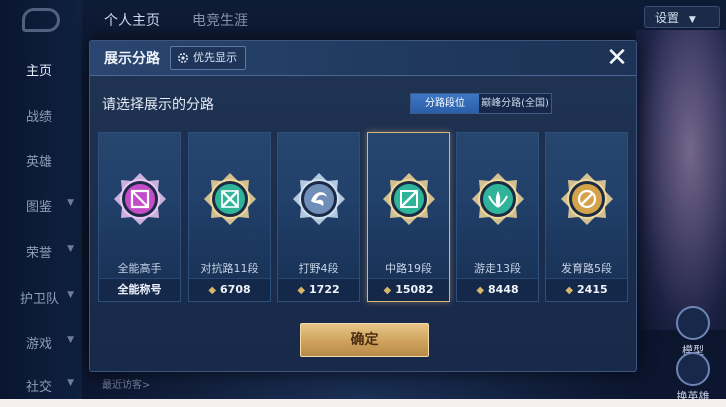  I want to click on sidebar-item-guard-team: 护卫队 ▼, so click(41, 297).